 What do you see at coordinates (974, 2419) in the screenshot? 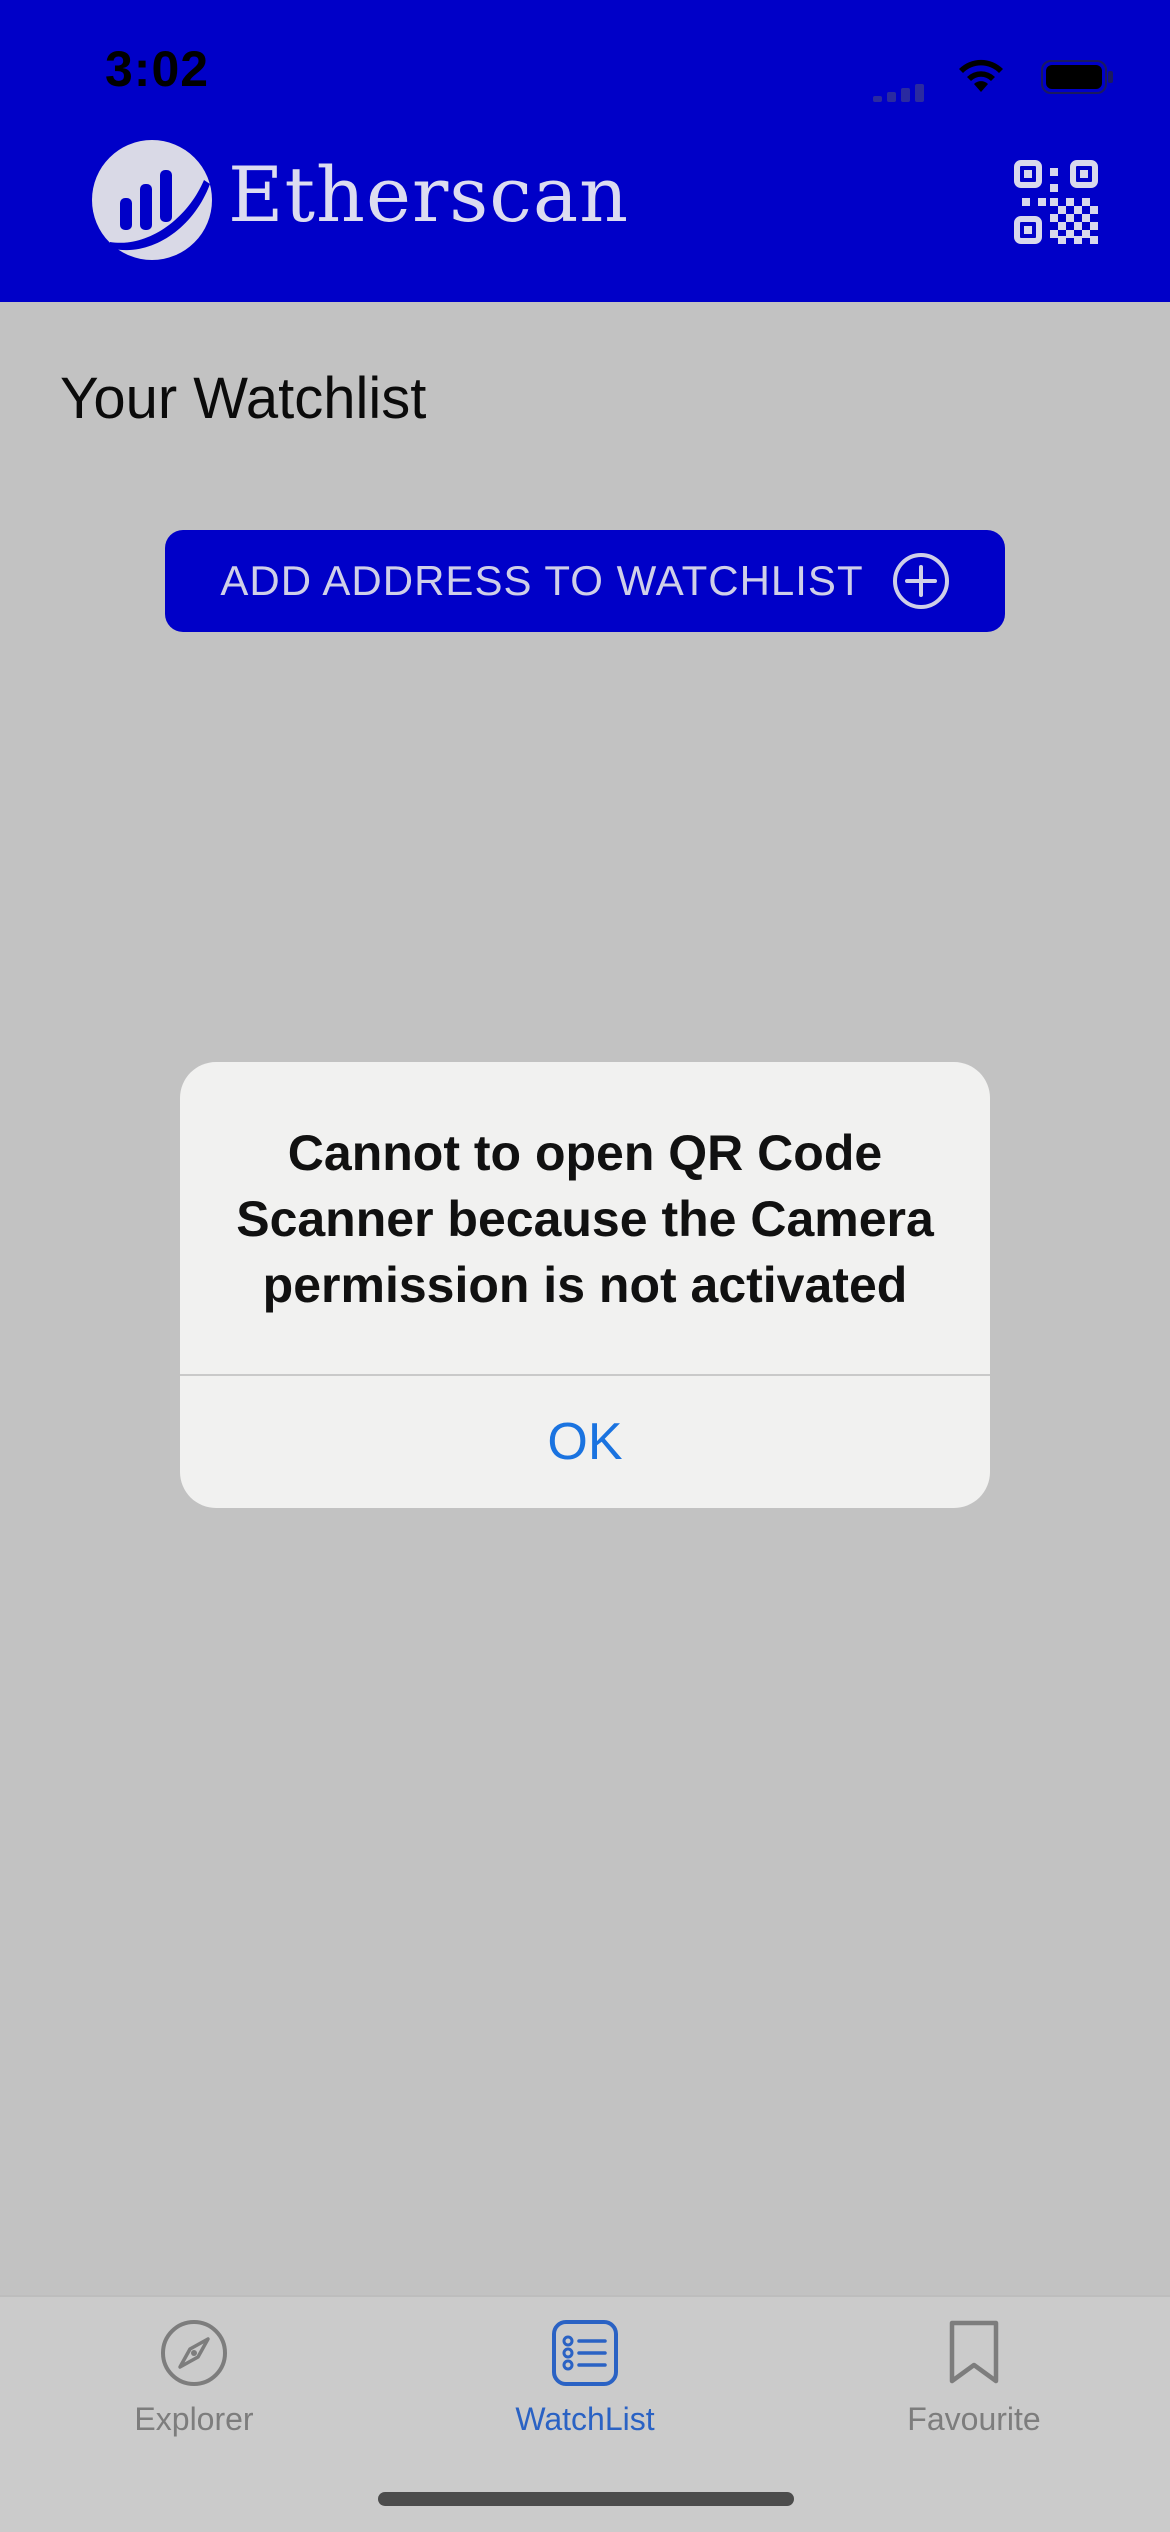
I see `tab-favourite-label: Favourite` at bounding box center [974, 2419].